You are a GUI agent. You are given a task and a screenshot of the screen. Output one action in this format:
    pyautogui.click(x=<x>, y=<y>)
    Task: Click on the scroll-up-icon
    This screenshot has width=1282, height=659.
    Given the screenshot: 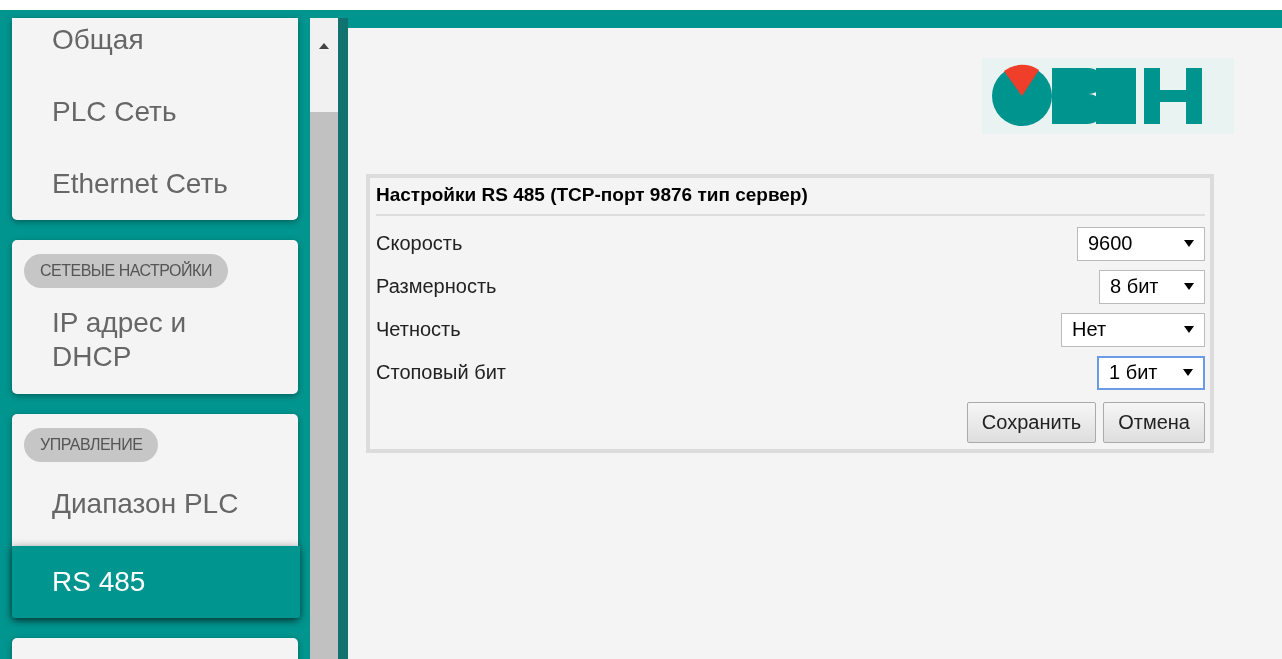 What is the action you would take?
    pyautogui.click(x=324, y=46)
    